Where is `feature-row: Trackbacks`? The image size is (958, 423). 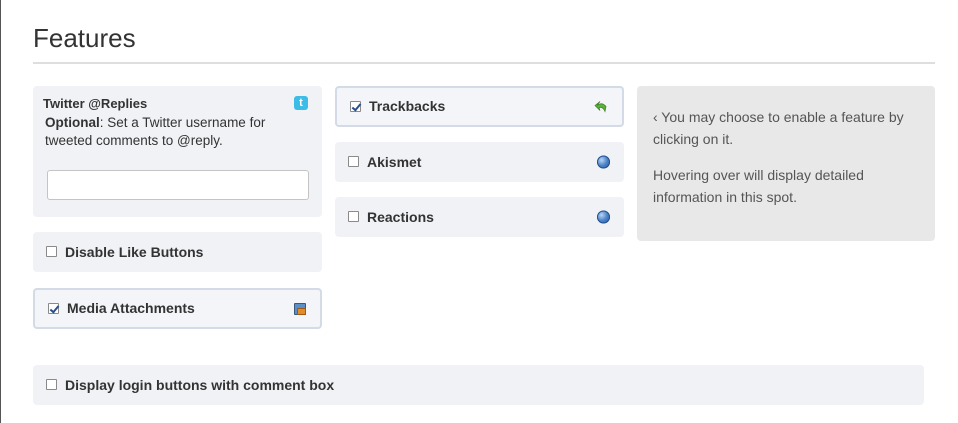
feature-row: Trackbacks is located at coordinates (397, 107).